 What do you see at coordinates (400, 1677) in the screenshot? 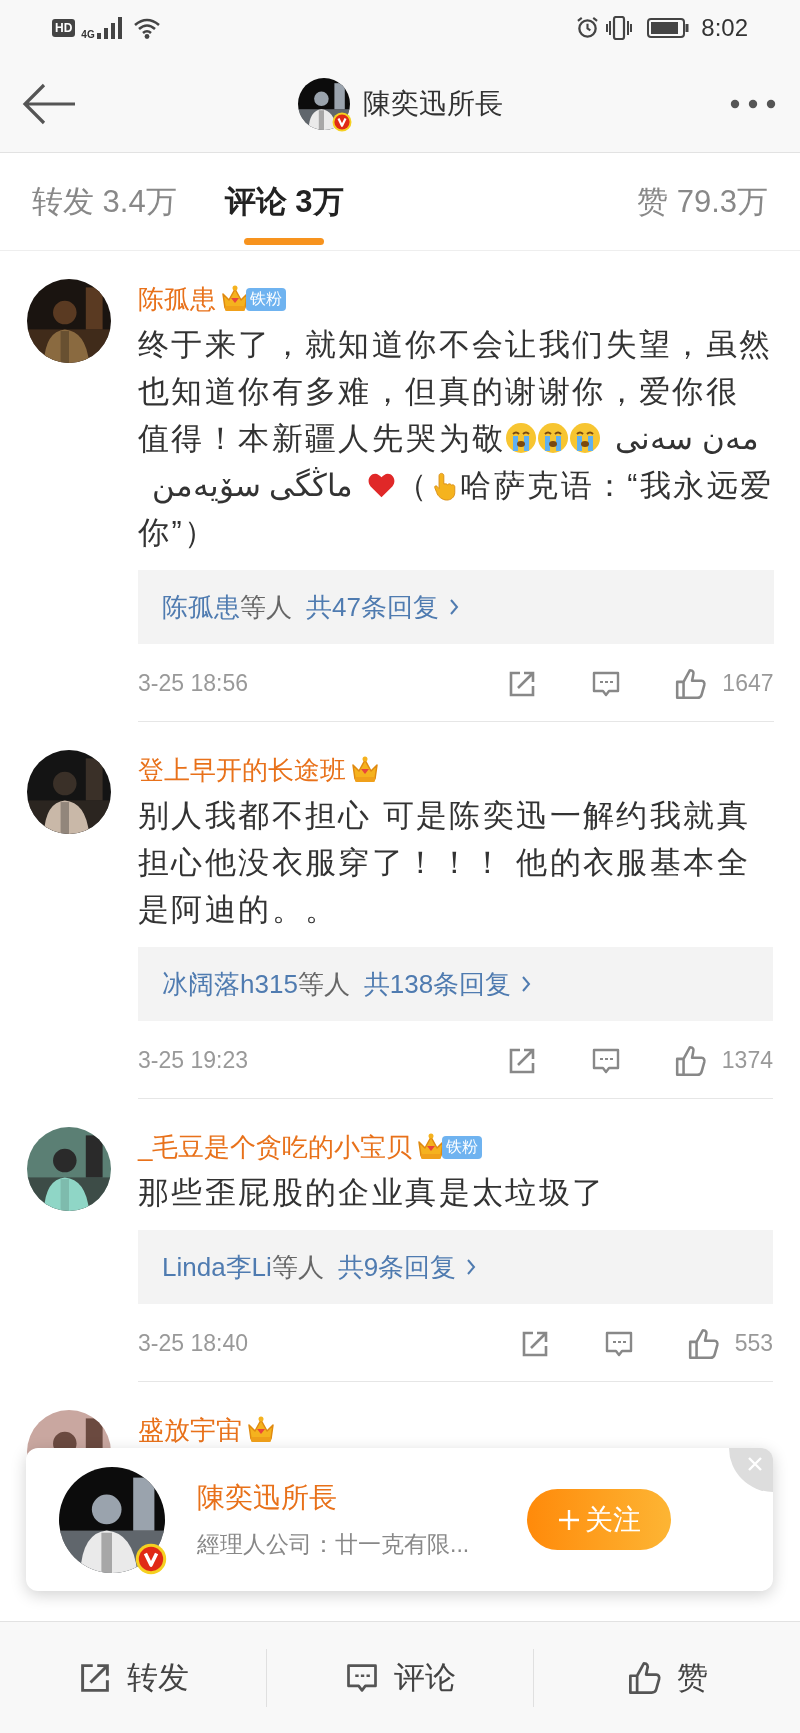
I see `toolbar-button: 评论` at bounding box center [400, 1677].